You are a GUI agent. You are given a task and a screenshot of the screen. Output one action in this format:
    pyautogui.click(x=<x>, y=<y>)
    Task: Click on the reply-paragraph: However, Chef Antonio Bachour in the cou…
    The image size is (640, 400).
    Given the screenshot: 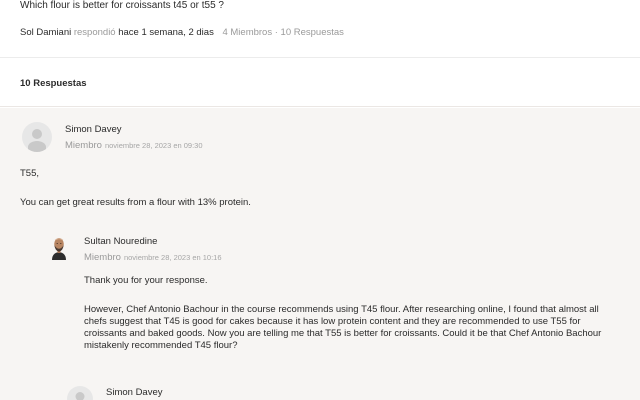 What is the action you would take?
    pyautogui.click(x=343, y=327)
    